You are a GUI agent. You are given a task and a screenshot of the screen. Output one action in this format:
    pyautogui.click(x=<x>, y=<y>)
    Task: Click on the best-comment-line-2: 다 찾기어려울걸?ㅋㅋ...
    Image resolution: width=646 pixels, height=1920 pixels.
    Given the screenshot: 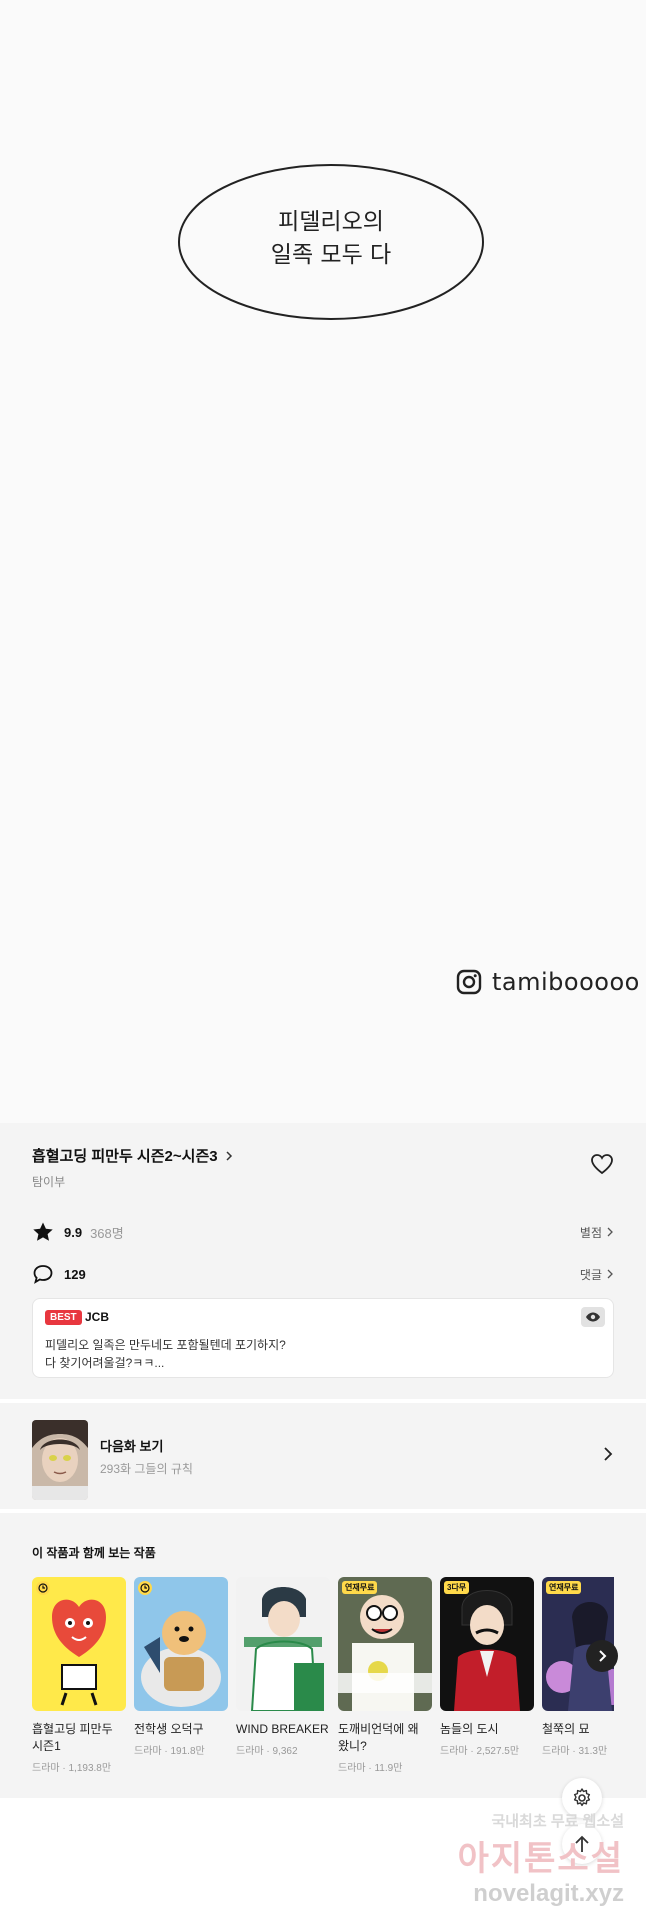 What is the action you would take?
    pyautogui.click(x=105, y=1363)
    